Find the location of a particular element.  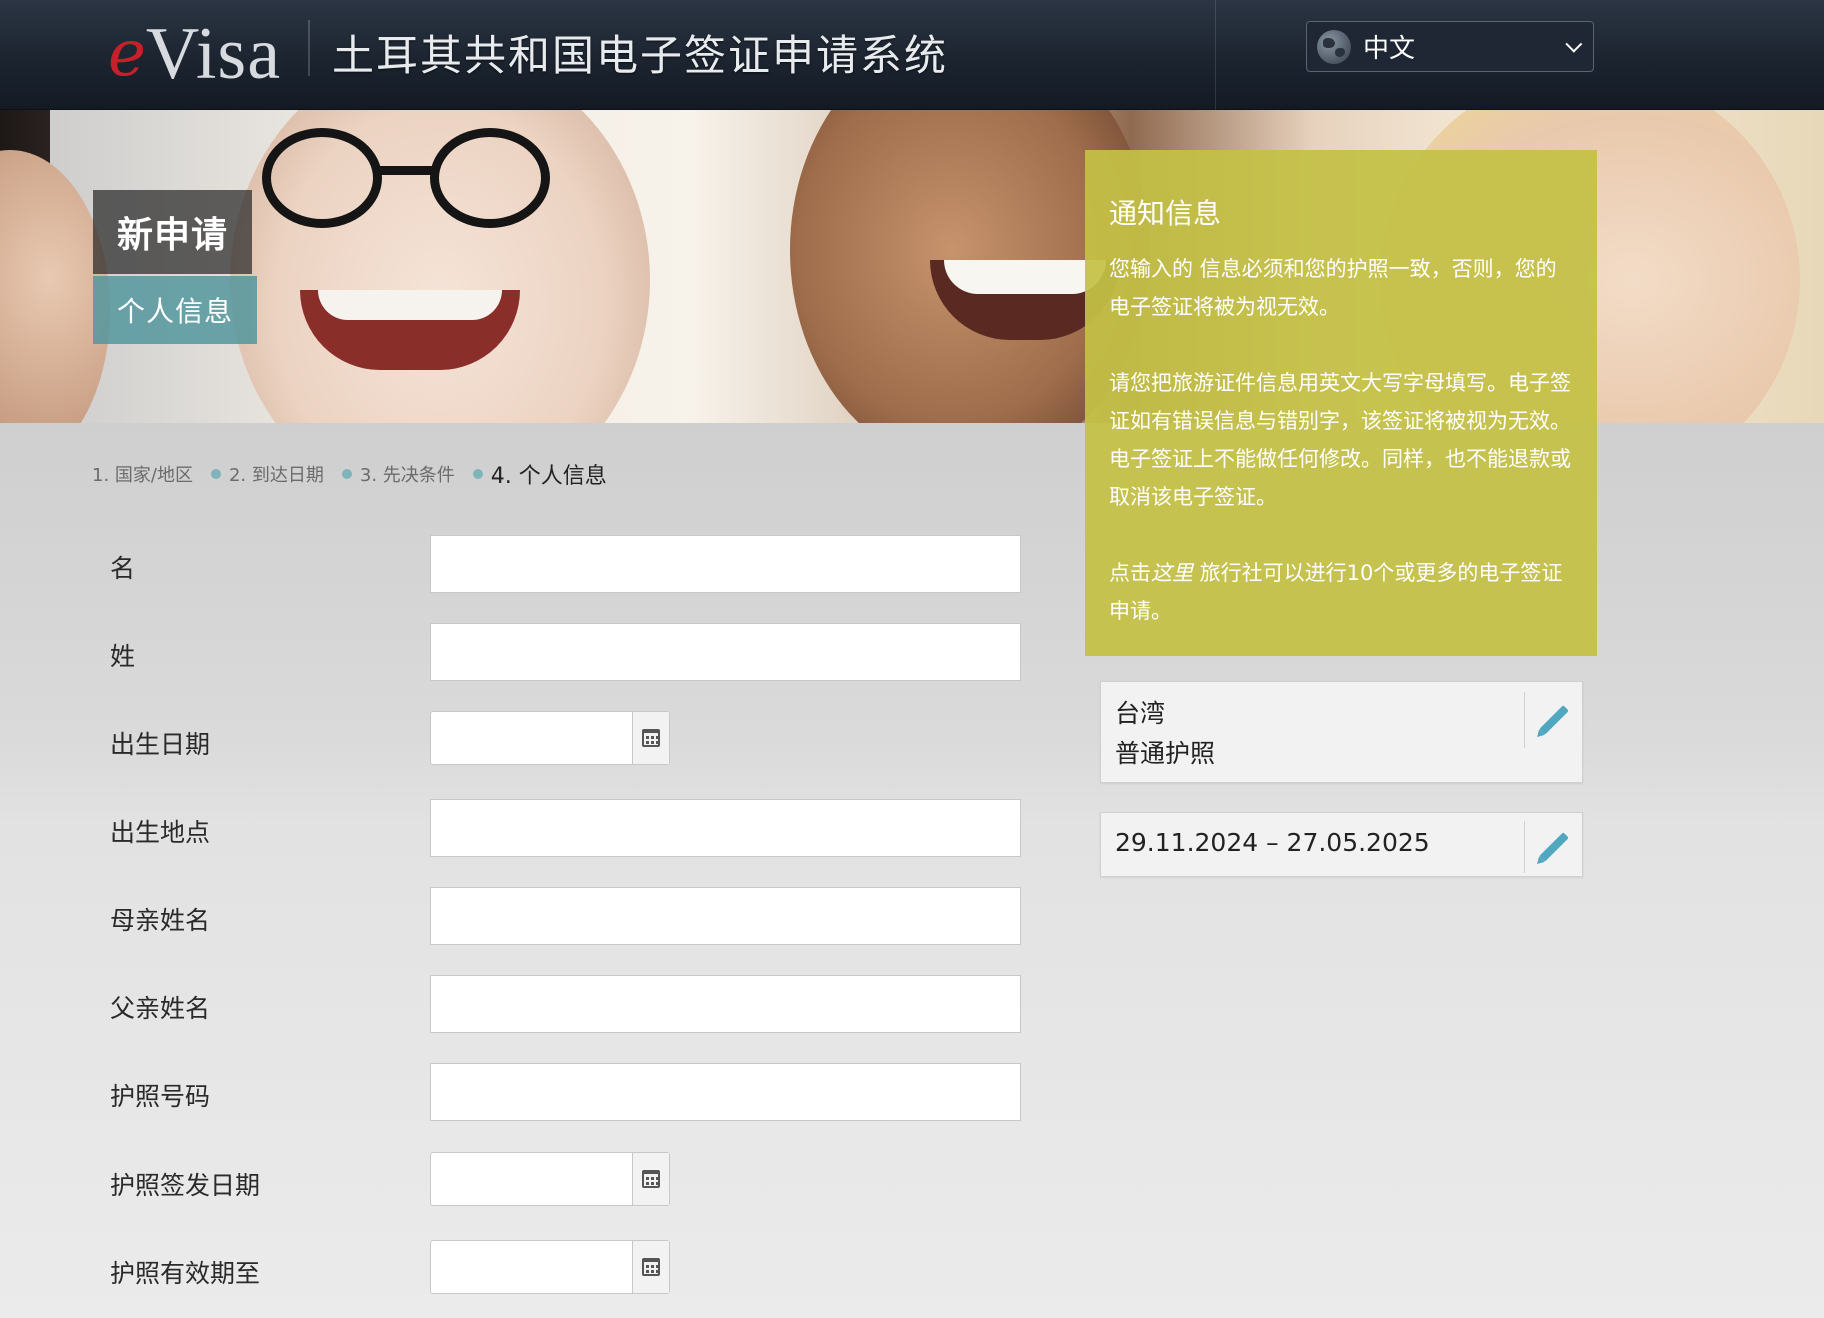

passport-issue-date-label: 护照签发日期 is located at coordinates (185, 1185).